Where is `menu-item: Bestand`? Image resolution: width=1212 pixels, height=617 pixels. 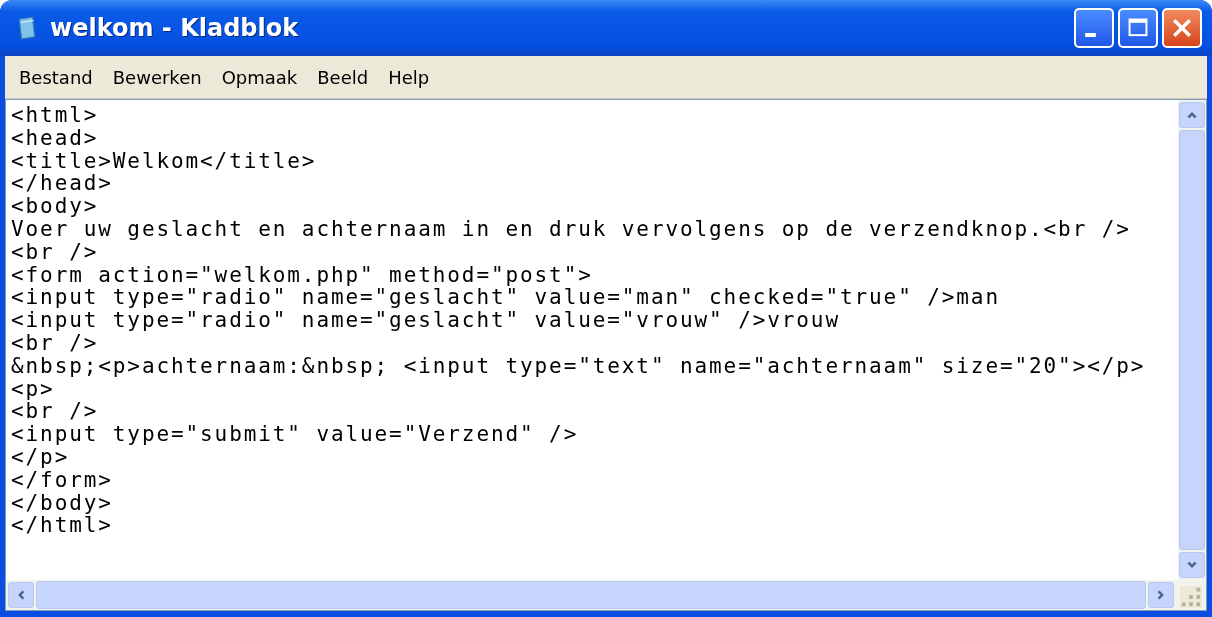 menu-item: Bestand is located at coordinates (56, 77).